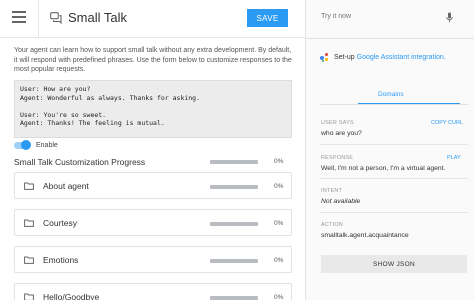  I want to click on play-link: PLAY, so click(454, 158).